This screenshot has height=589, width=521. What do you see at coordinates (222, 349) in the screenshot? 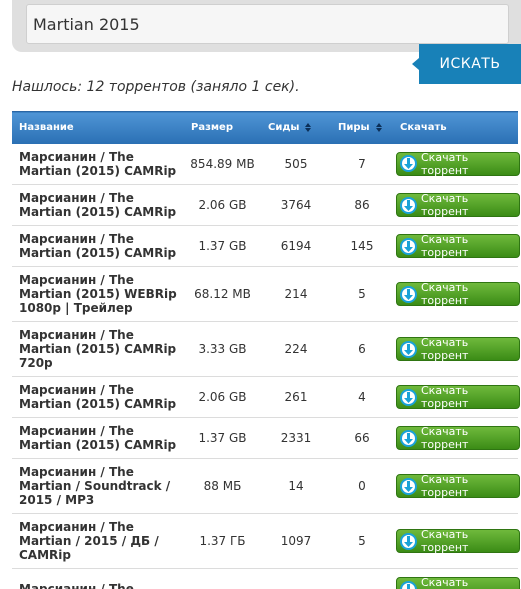
I see `torrent-size: 3.33 GB` at bounding box center [222, 349].